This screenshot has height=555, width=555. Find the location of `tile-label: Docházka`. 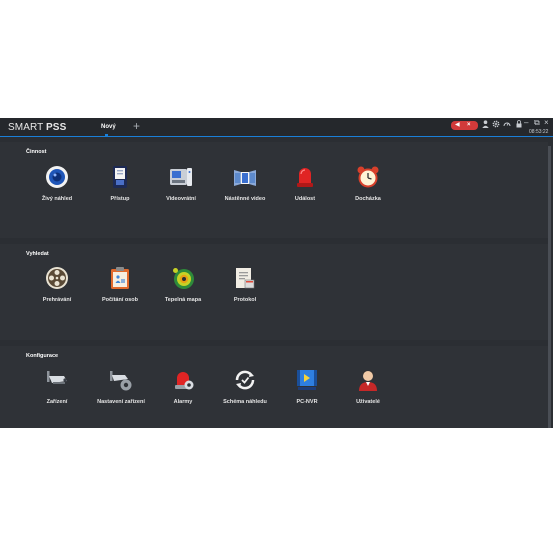

tile-label: Docházka is located at coordinates (368, 199).